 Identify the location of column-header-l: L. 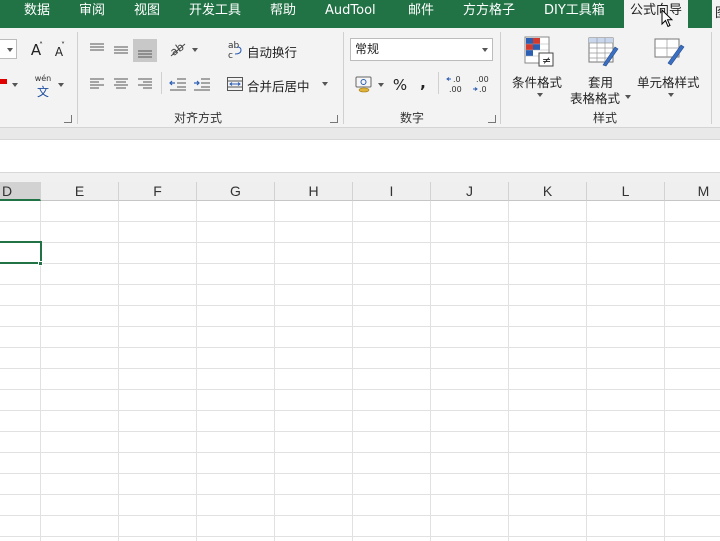
(626, 191).